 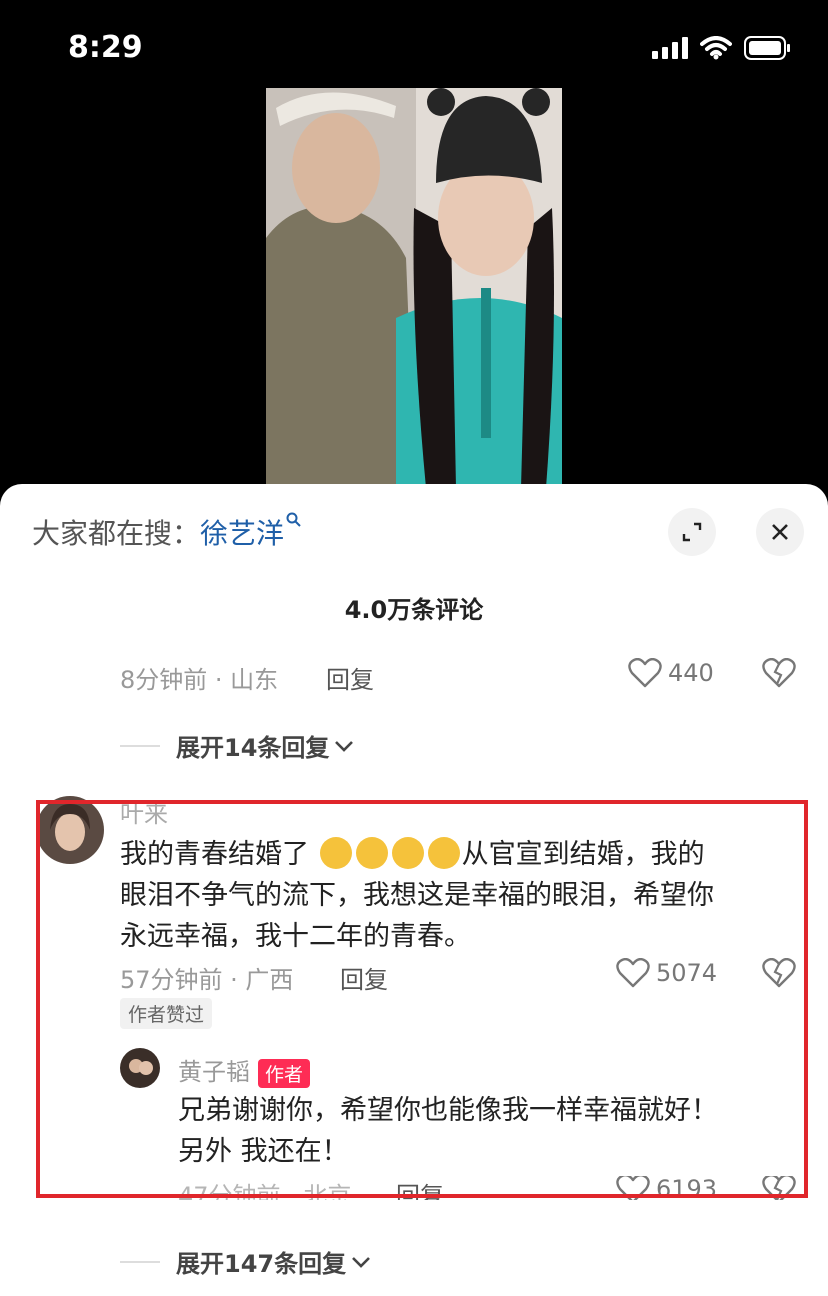 I want to click on trending-search: 大家都在搜：徐艺洋, so click(x=167, y=532).